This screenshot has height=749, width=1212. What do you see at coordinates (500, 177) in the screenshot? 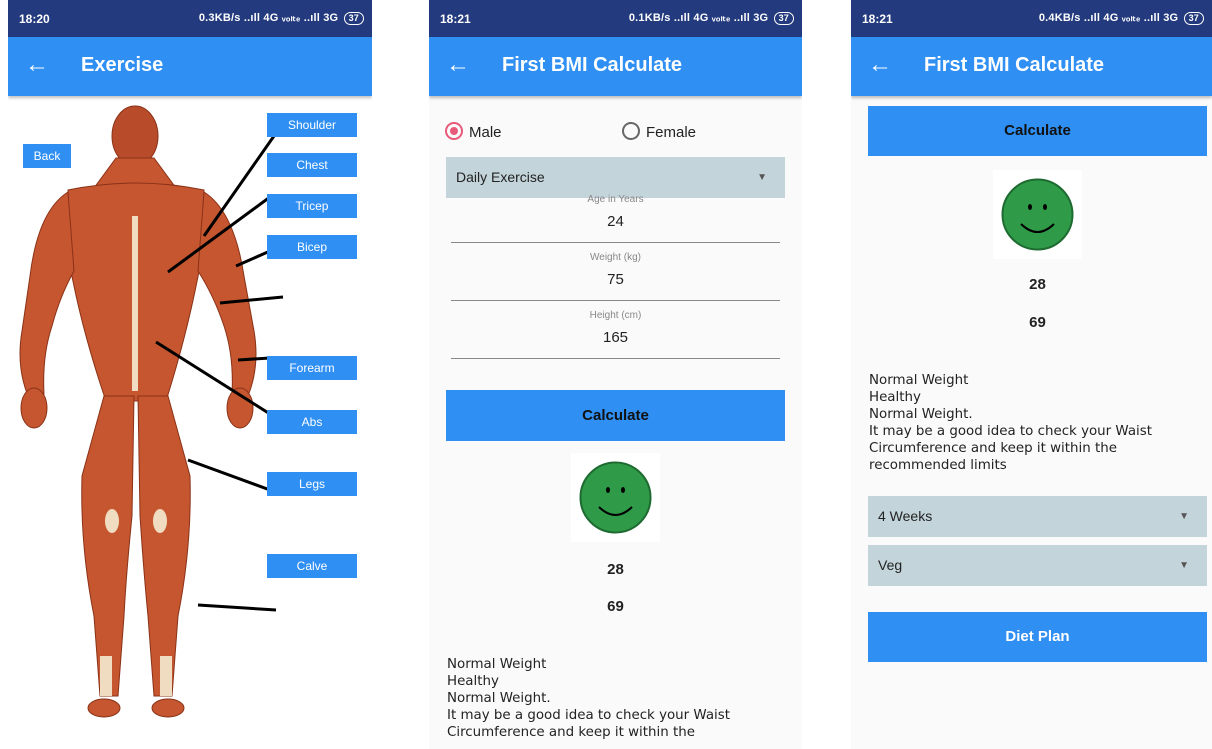
I see `activity-dropdown-value: Daily Exercise` at bounding box center [500, 177].